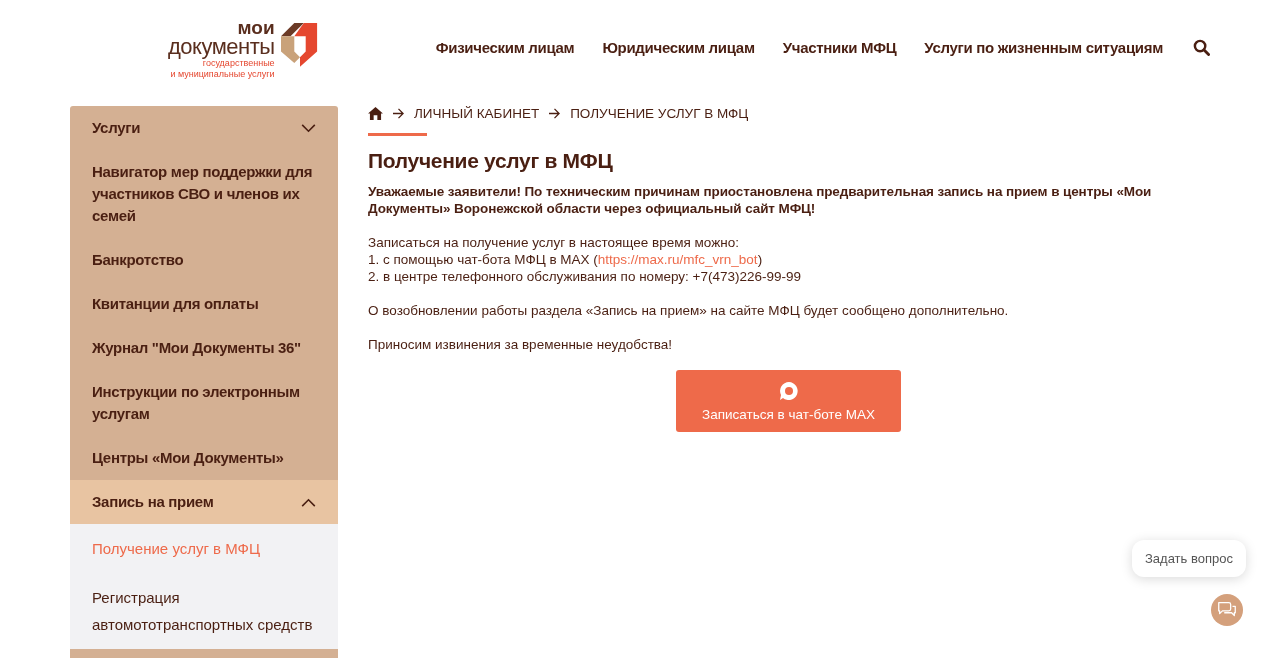  I want to click on body-text: 2. в центре телефонного обслуживания по номеру: +7(473)226-99-99, so click(585, 276).